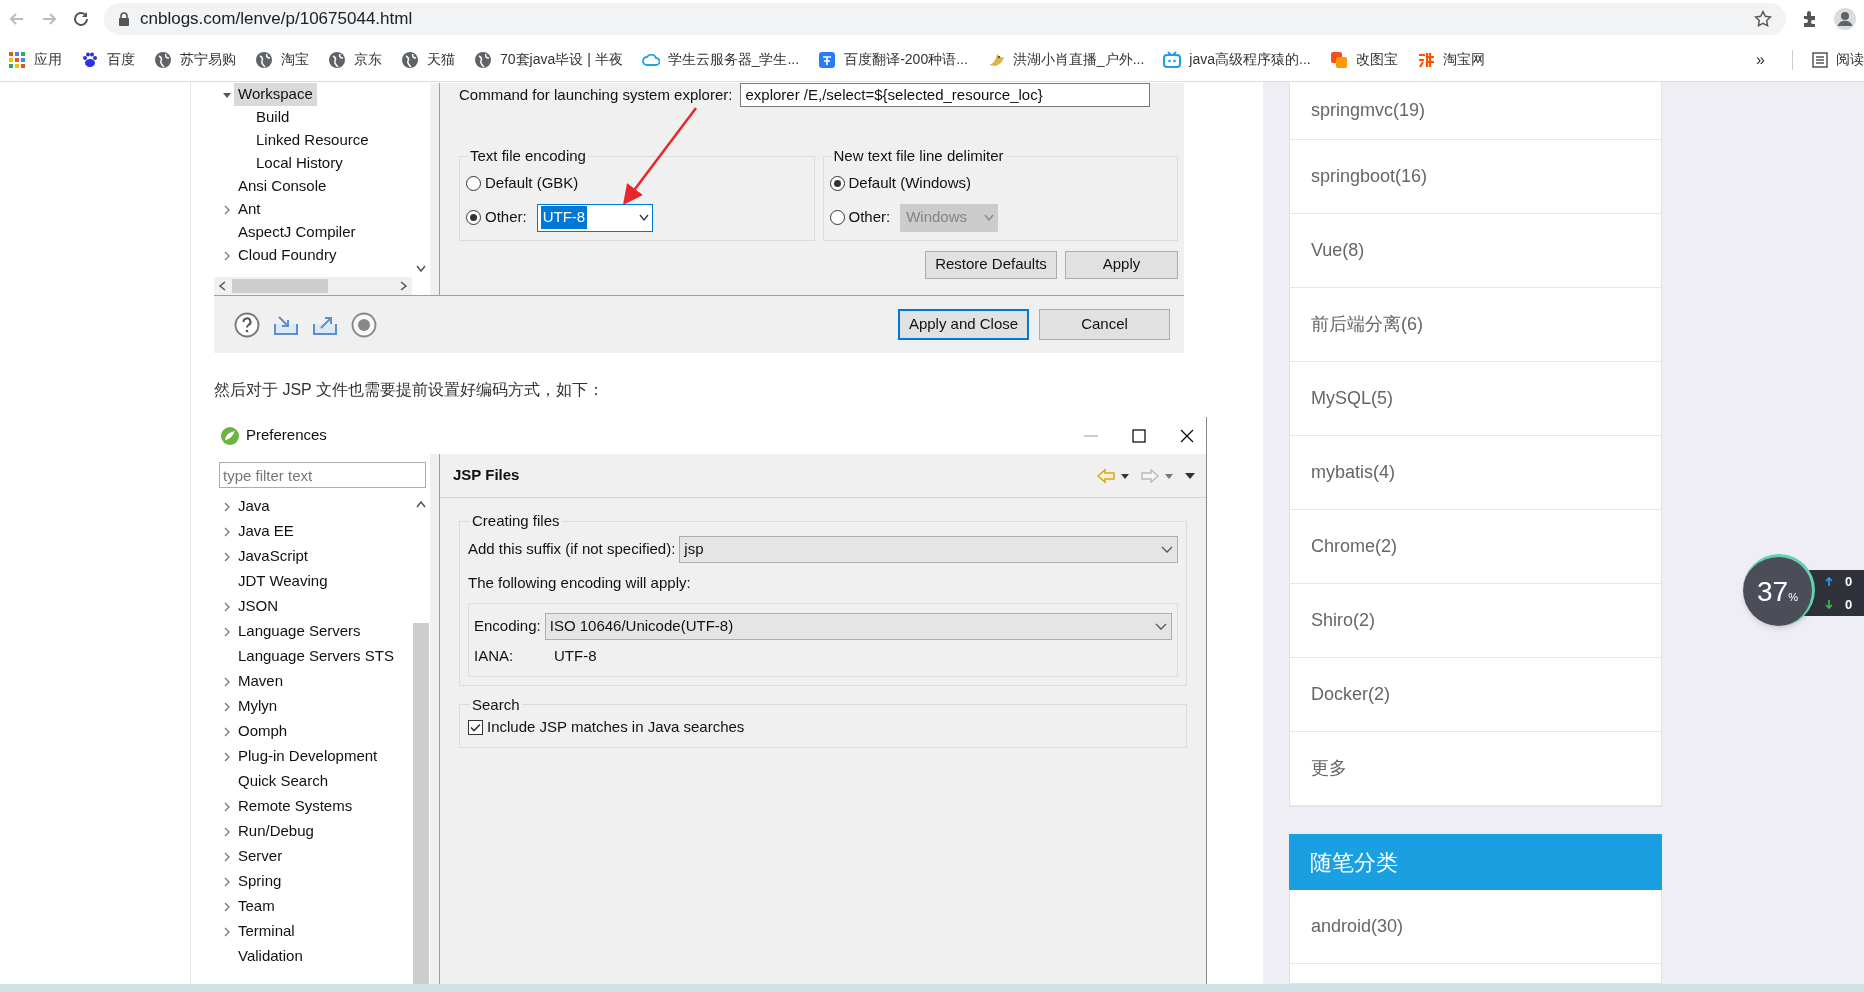 The image size is (1864, 992). Describe the element at coordinates (1139, 435) in the screenshot. I see `maximize-icon` at that location.